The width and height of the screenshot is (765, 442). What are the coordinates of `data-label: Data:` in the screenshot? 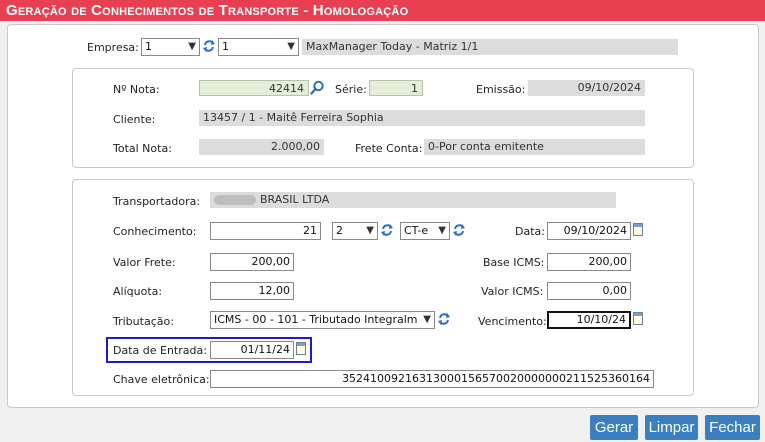 It's located at (530, 231).